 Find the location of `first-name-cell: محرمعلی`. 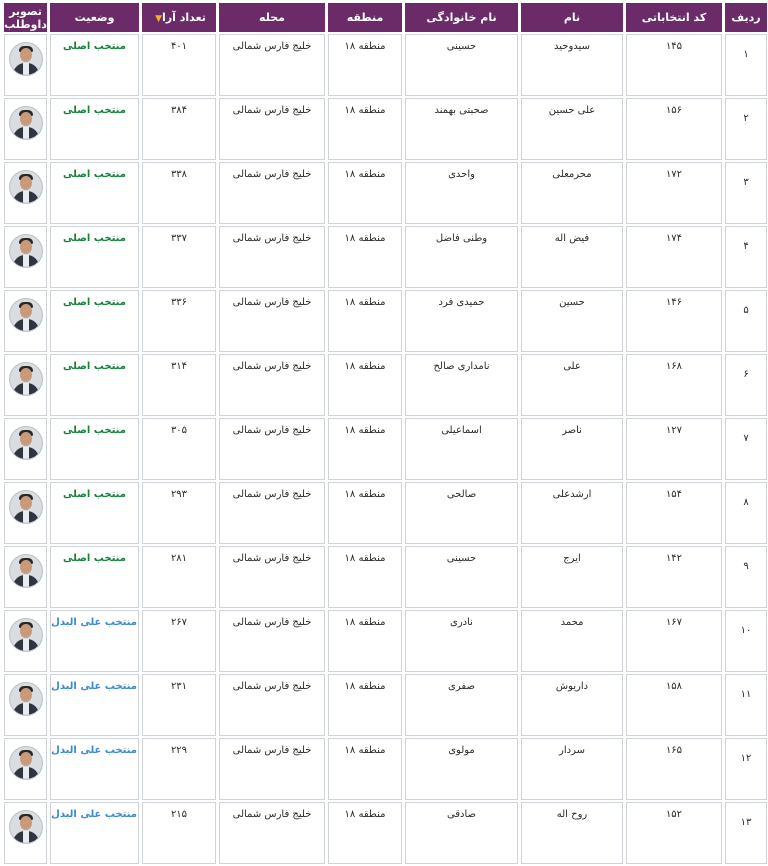

first-name-cell: محرمعلی is located at coordinates (572, 193).